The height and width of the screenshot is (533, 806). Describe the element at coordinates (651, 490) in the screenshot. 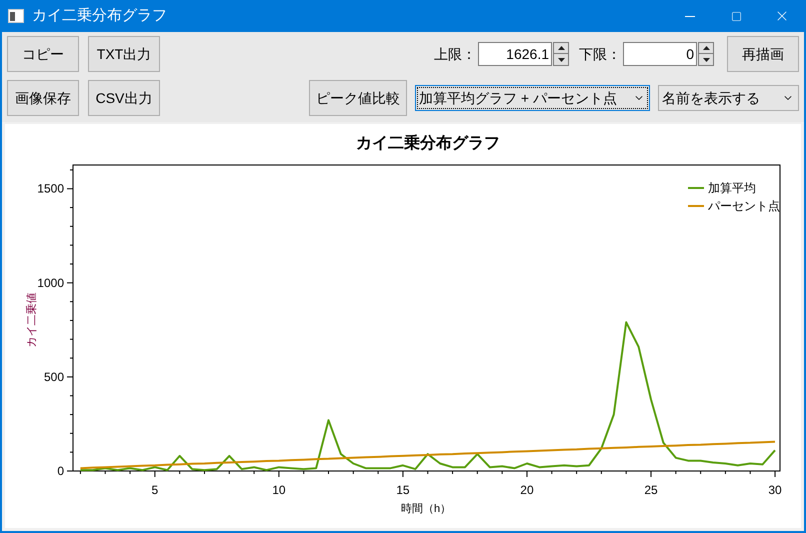

I see `x-tick-label: 25` at that location.